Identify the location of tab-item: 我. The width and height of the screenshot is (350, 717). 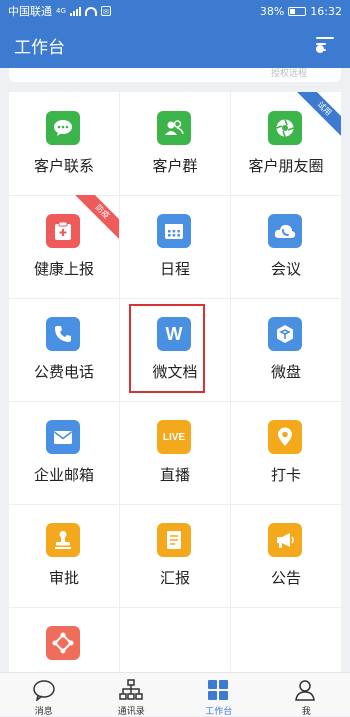
(306, 694).